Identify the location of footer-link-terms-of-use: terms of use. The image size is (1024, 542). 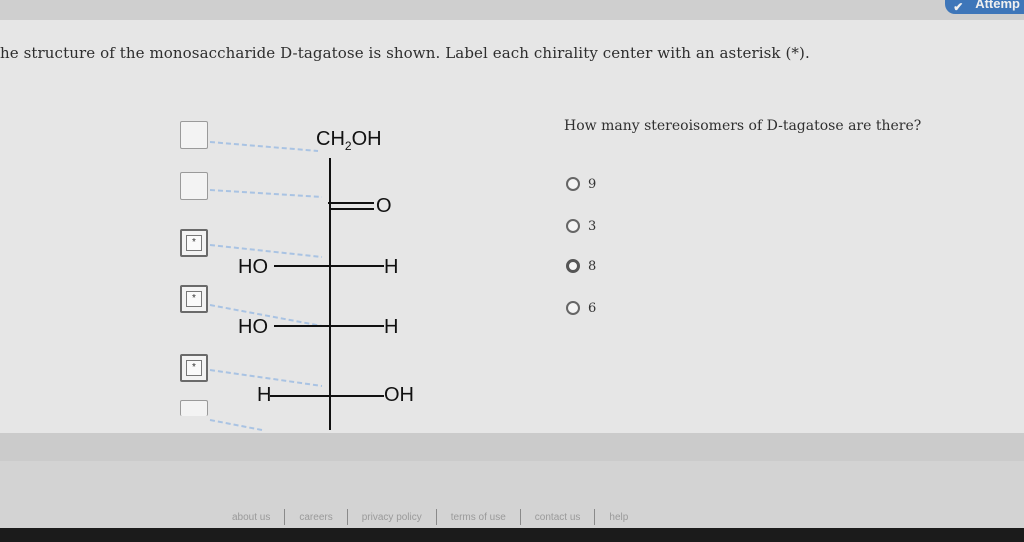
(478, 517).